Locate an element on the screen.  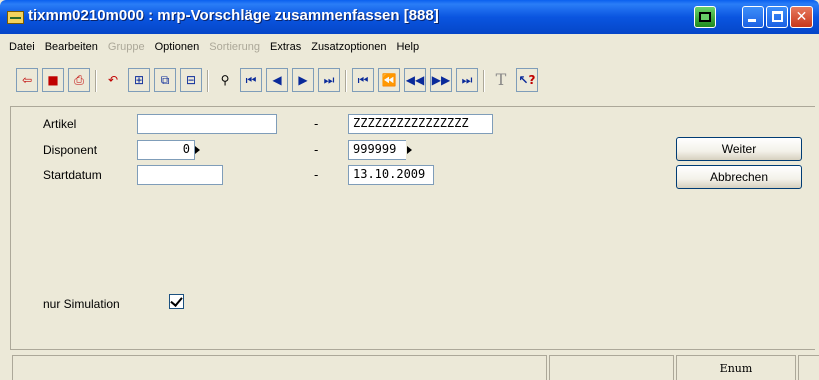
disponent-from-input: 0 is located at coordinates (166, 150).